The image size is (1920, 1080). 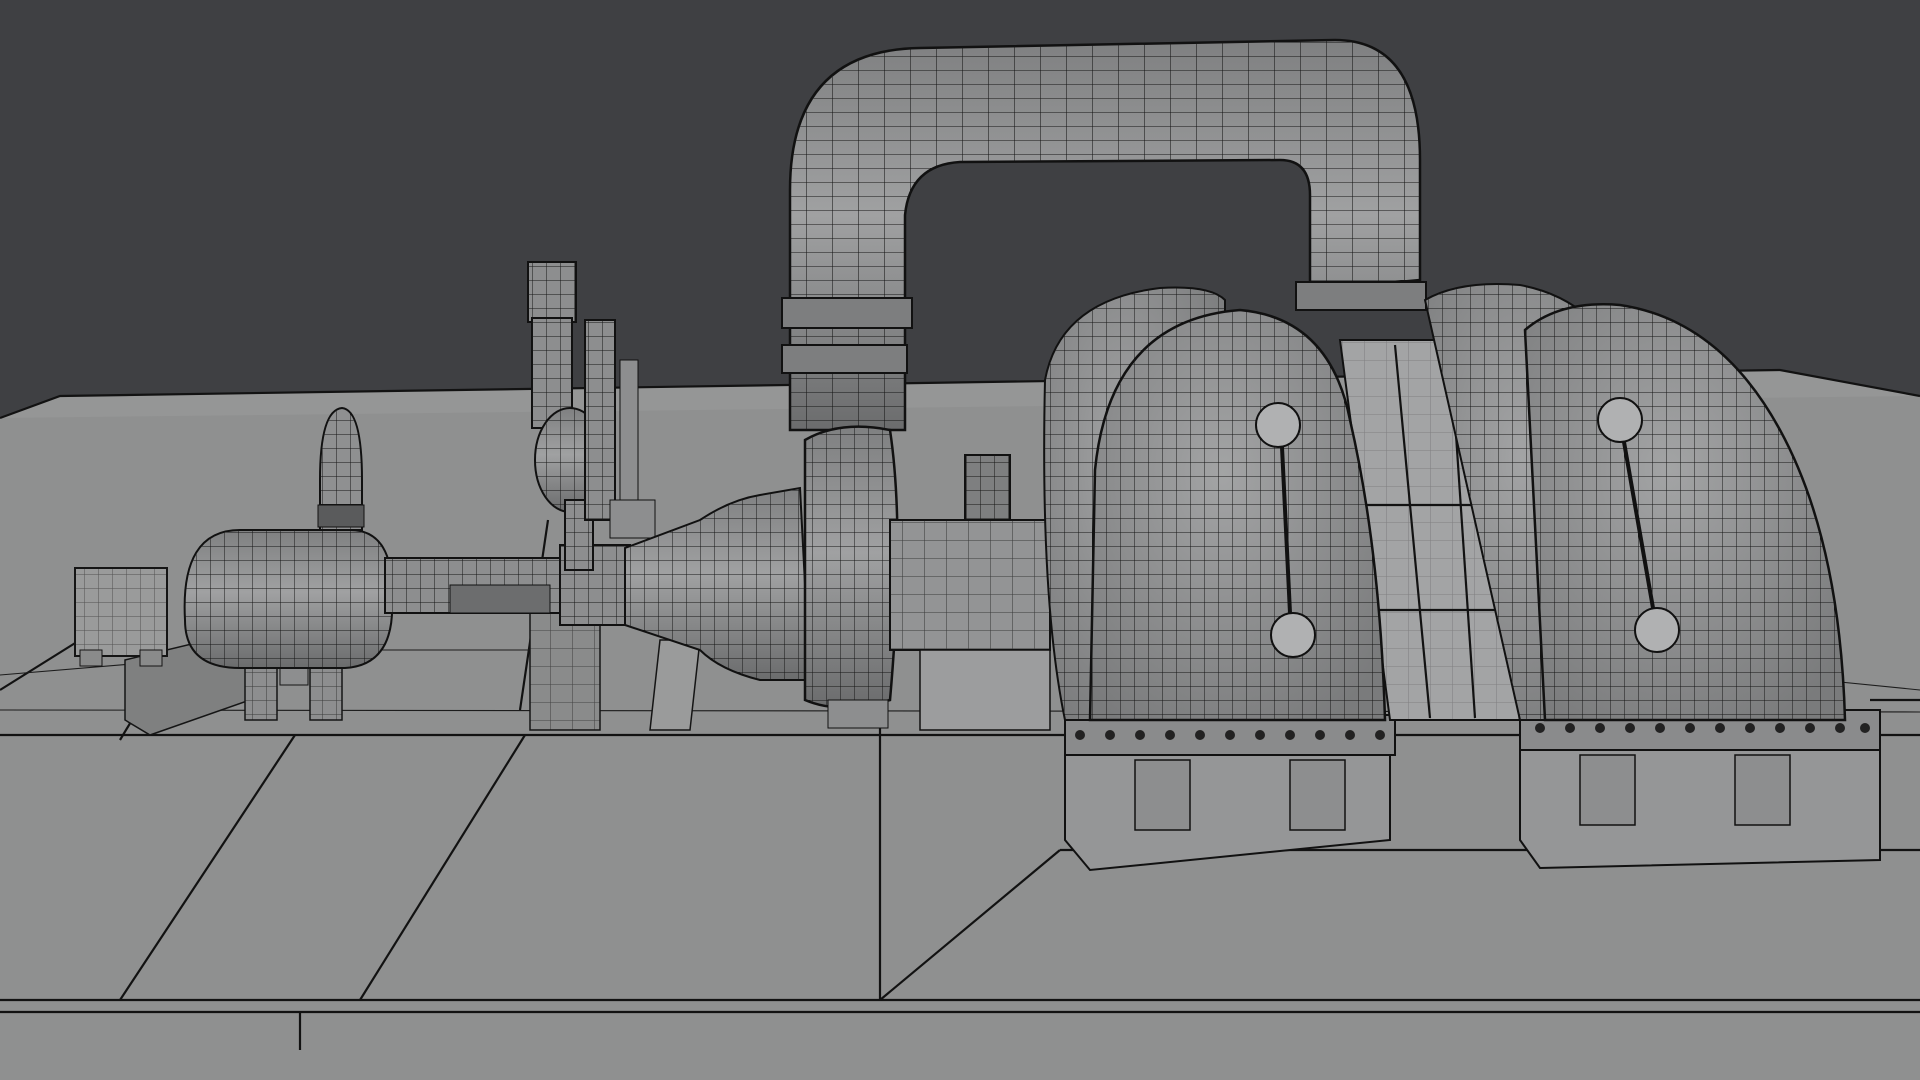 I want to click on turbine-disk-casing, so click(x=851, y=577).